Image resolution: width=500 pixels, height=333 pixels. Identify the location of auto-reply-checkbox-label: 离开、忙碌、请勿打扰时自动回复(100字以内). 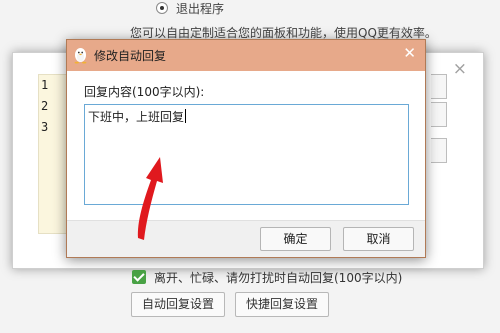
(278, 277).